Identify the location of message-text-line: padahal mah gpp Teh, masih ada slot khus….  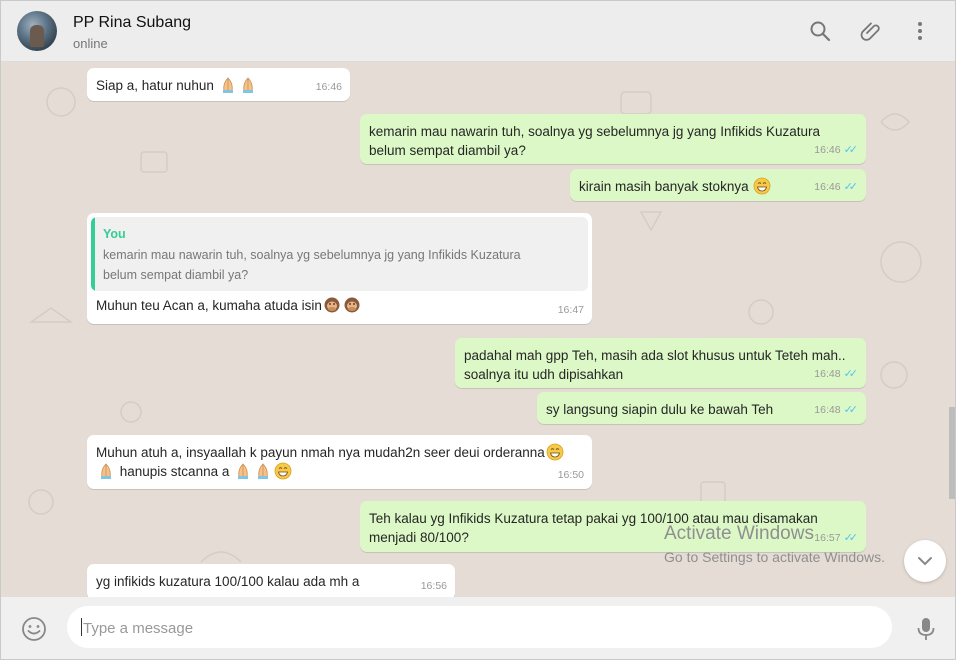
(655, 355).